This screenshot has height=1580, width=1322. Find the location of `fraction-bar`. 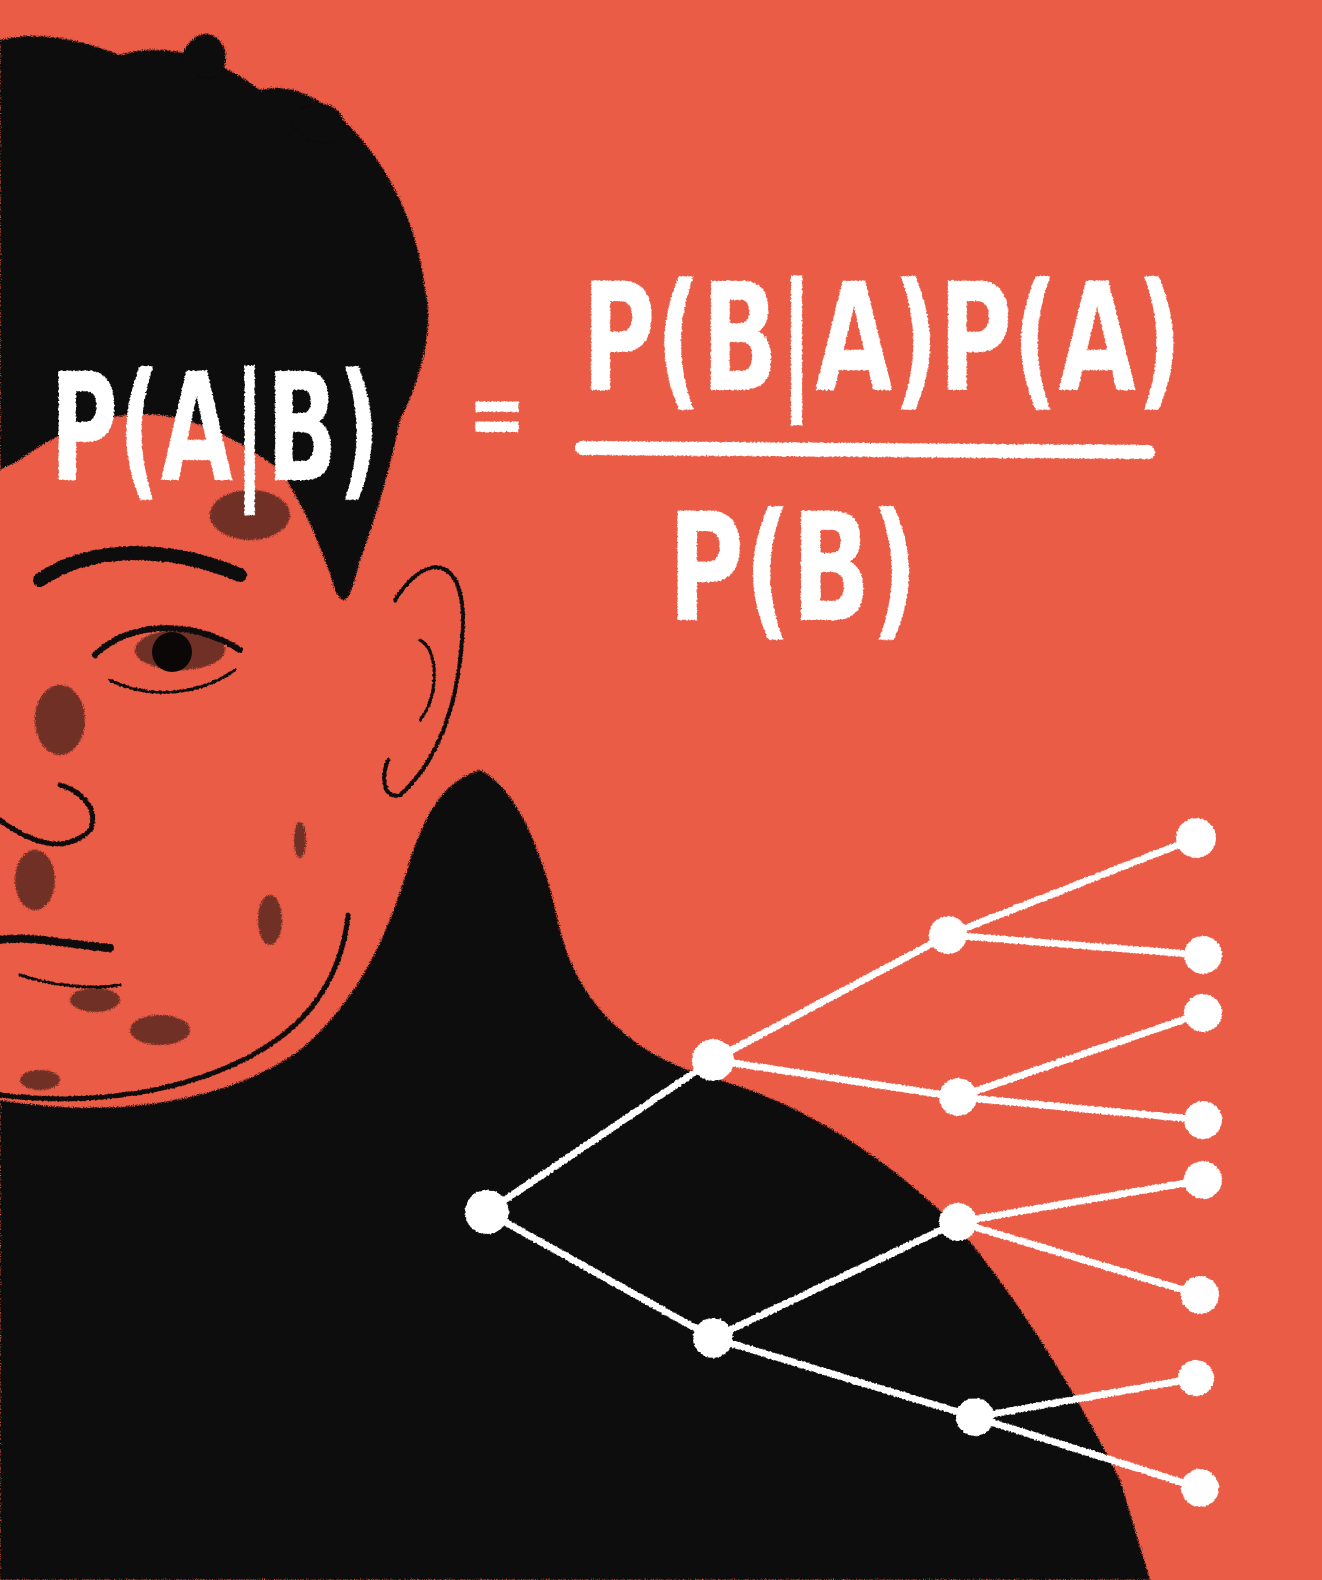

fraction-bar is located at coordinates (865, 450).